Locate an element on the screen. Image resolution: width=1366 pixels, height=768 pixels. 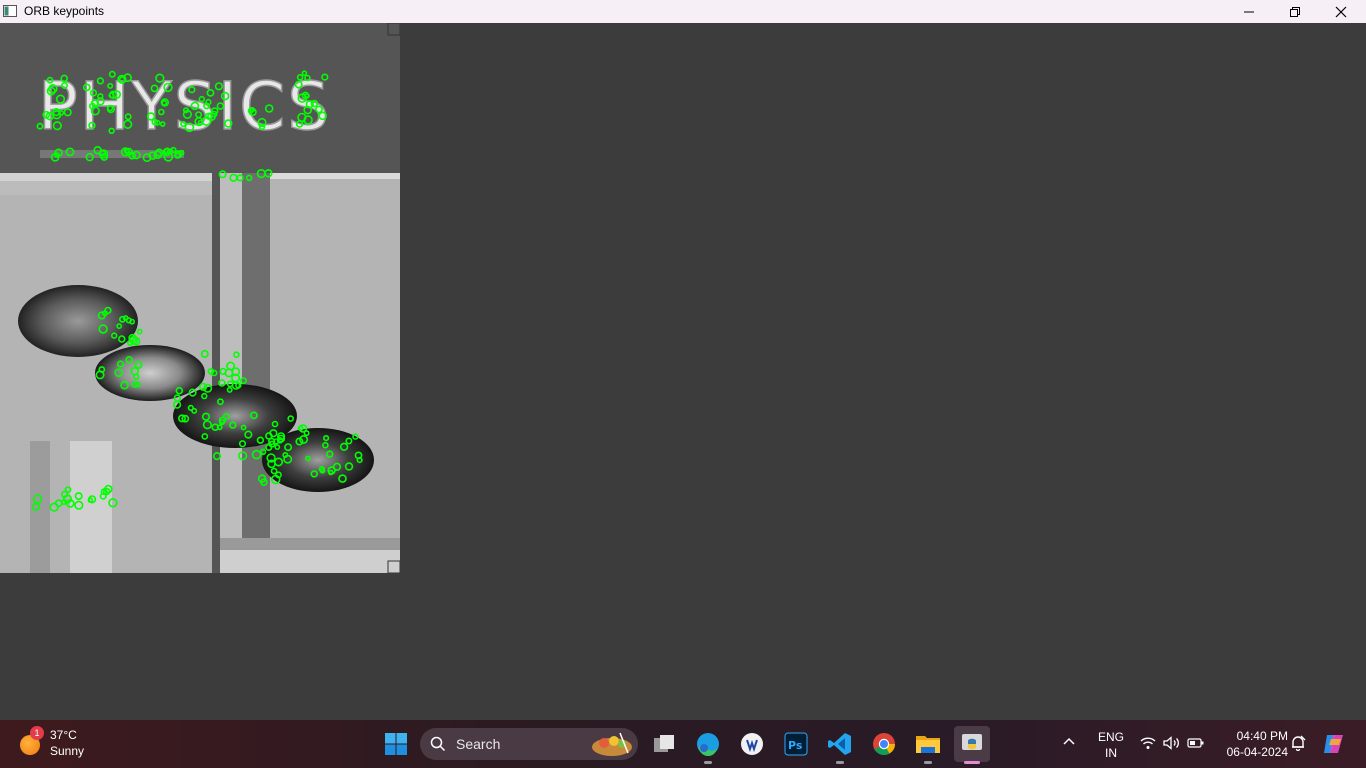
windows-logo-icon is located at coordinates (396, 744).